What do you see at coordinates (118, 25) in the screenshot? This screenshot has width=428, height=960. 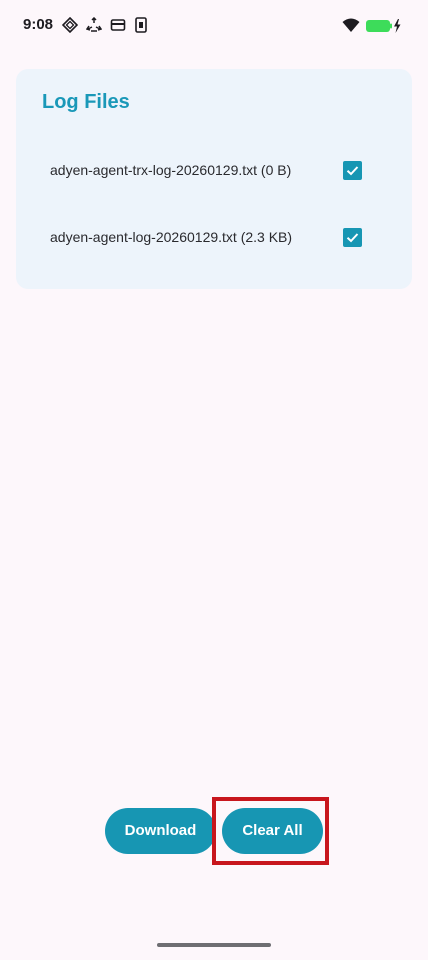 I see `card-icon` at bounding box center [118, 25].